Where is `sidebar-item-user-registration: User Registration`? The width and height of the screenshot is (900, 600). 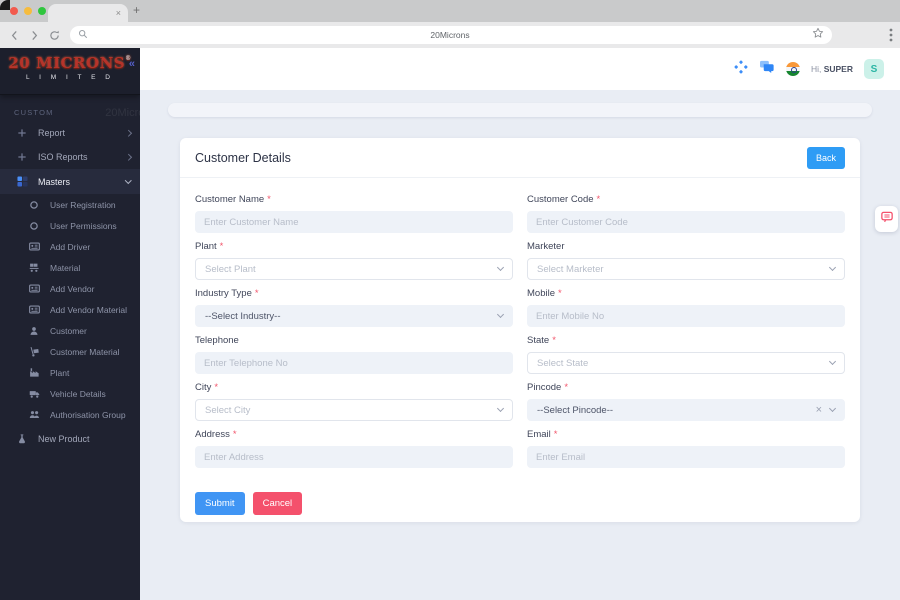
sidebar-item-user-registration: User Registration is located at coordinates (70, 204).